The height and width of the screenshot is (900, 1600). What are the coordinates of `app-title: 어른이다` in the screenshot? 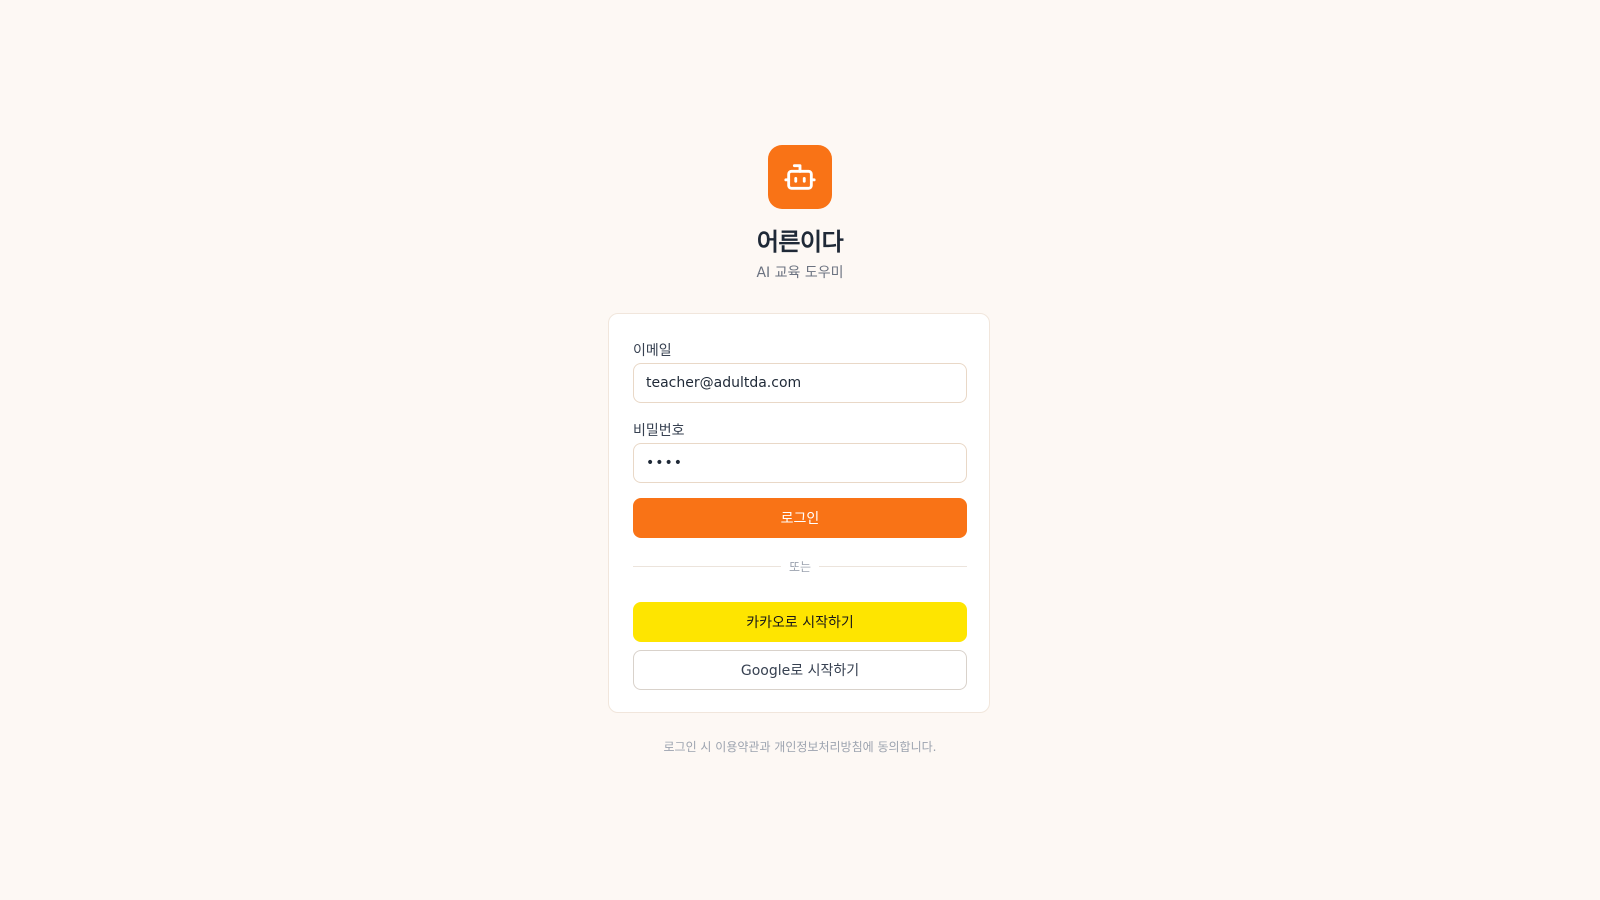 It's located at (800, 242).